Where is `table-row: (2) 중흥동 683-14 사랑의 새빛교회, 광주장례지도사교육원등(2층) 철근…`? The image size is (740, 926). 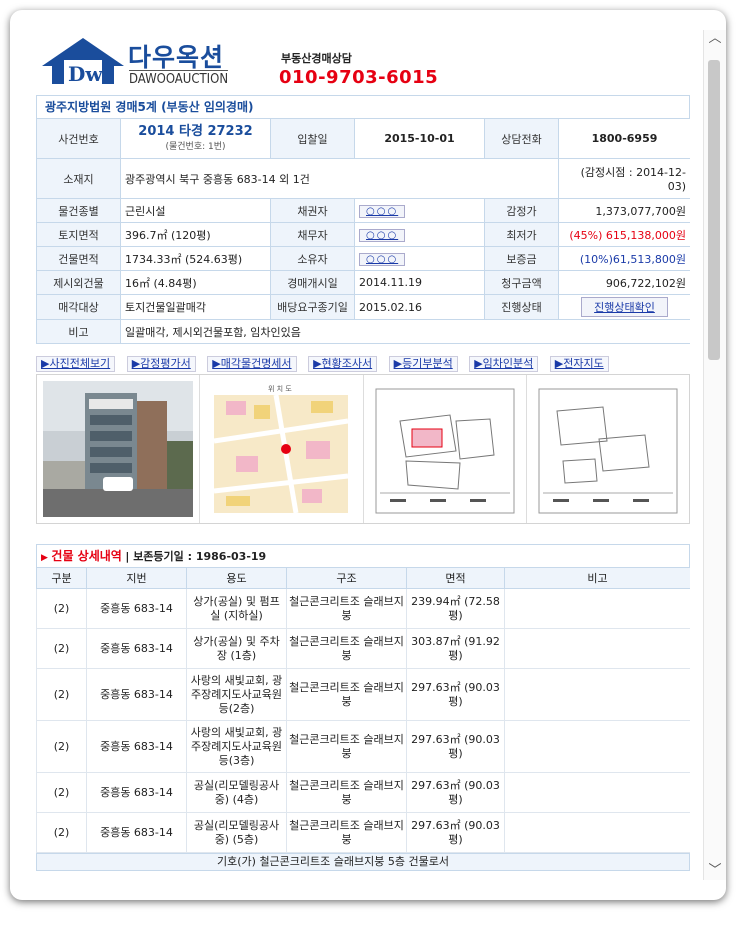 table-row: (2) 중흥동 683-14 사랑의 새빛교회, 광주장례지도사교육원등(2층) 철근… is located at coordinates (363, 694).